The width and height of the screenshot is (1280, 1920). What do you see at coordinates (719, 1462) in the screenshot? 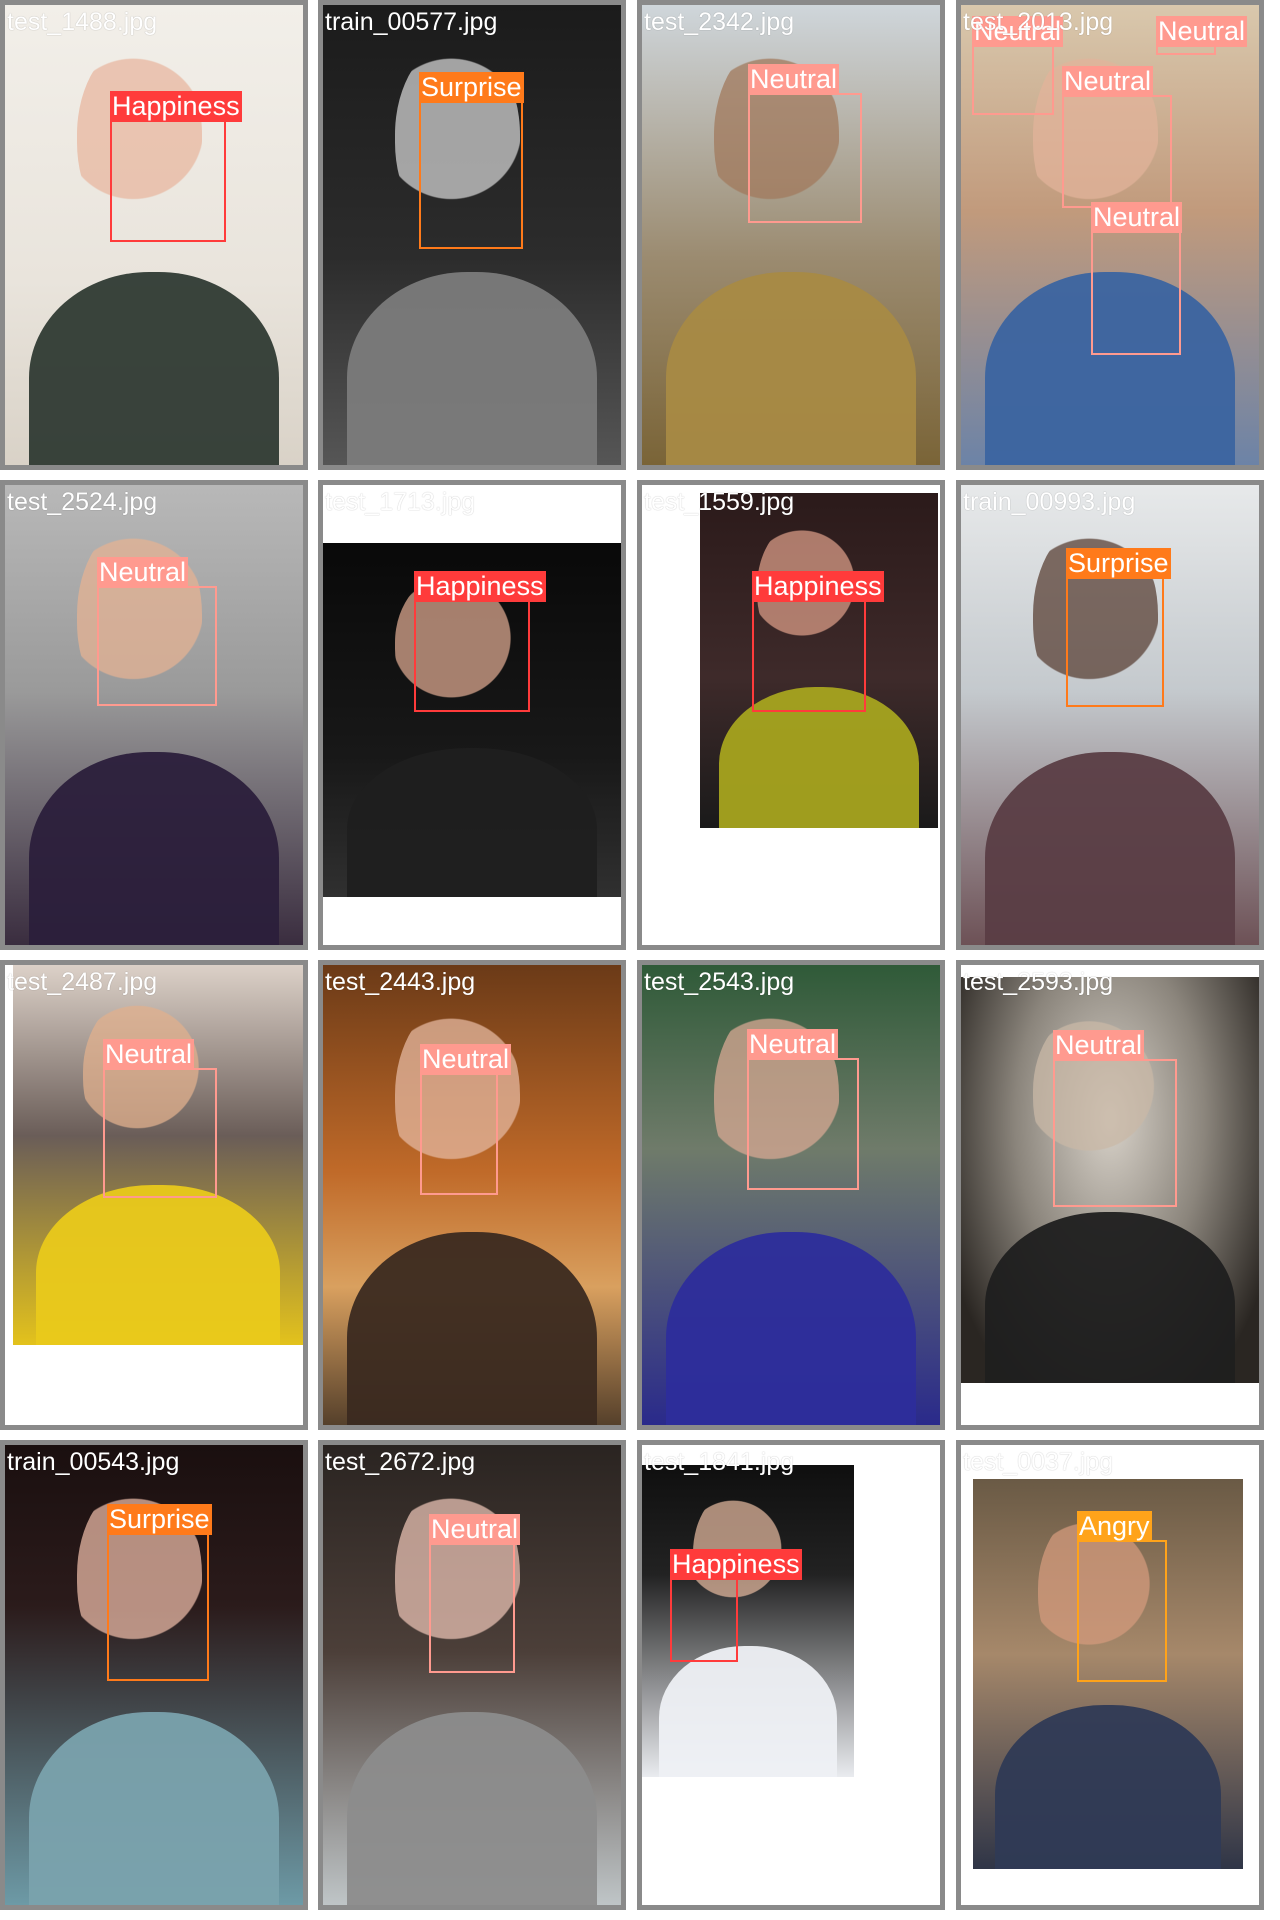
I see `filename: test_1841.jpg` at bounding box center [719, 1462].